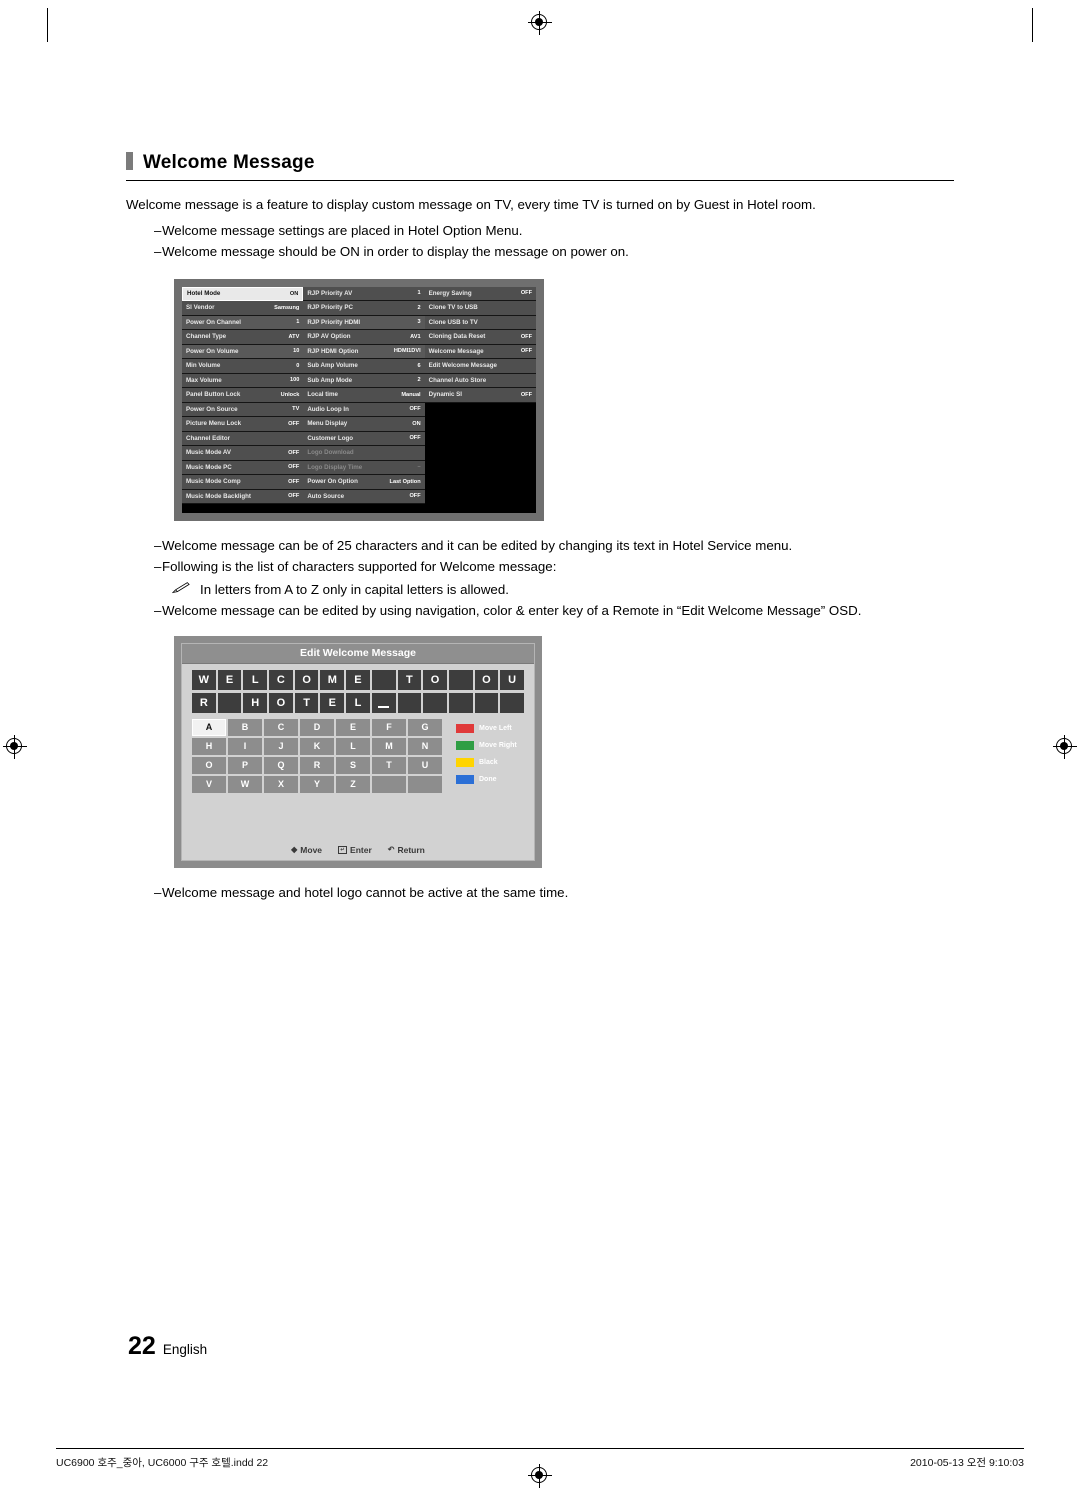 The height and width of the screenshot is (1494, 1080). Describe the element at coordinates (383, 702) in the screenshot. I see `message-cursor-cell` at that location.